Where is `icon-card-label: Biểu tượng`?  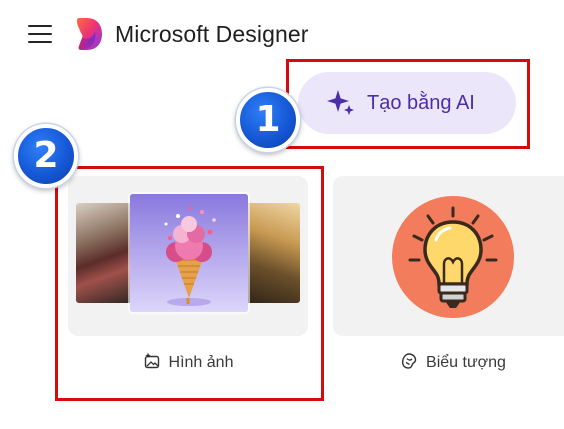
icon-card-label: Biểu tượng is located at coordinates (466, 362).